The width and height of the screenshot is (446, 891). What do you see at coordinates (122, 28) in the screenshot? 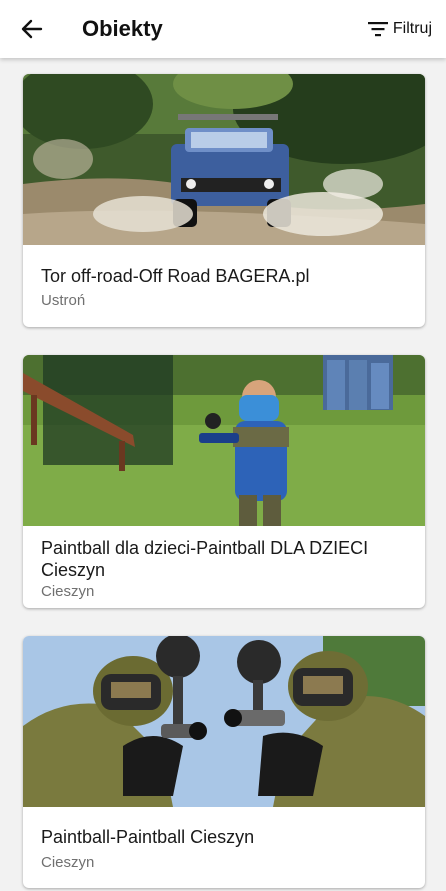
I see `page-title: Obiekty` at bounding box center [122, 28].